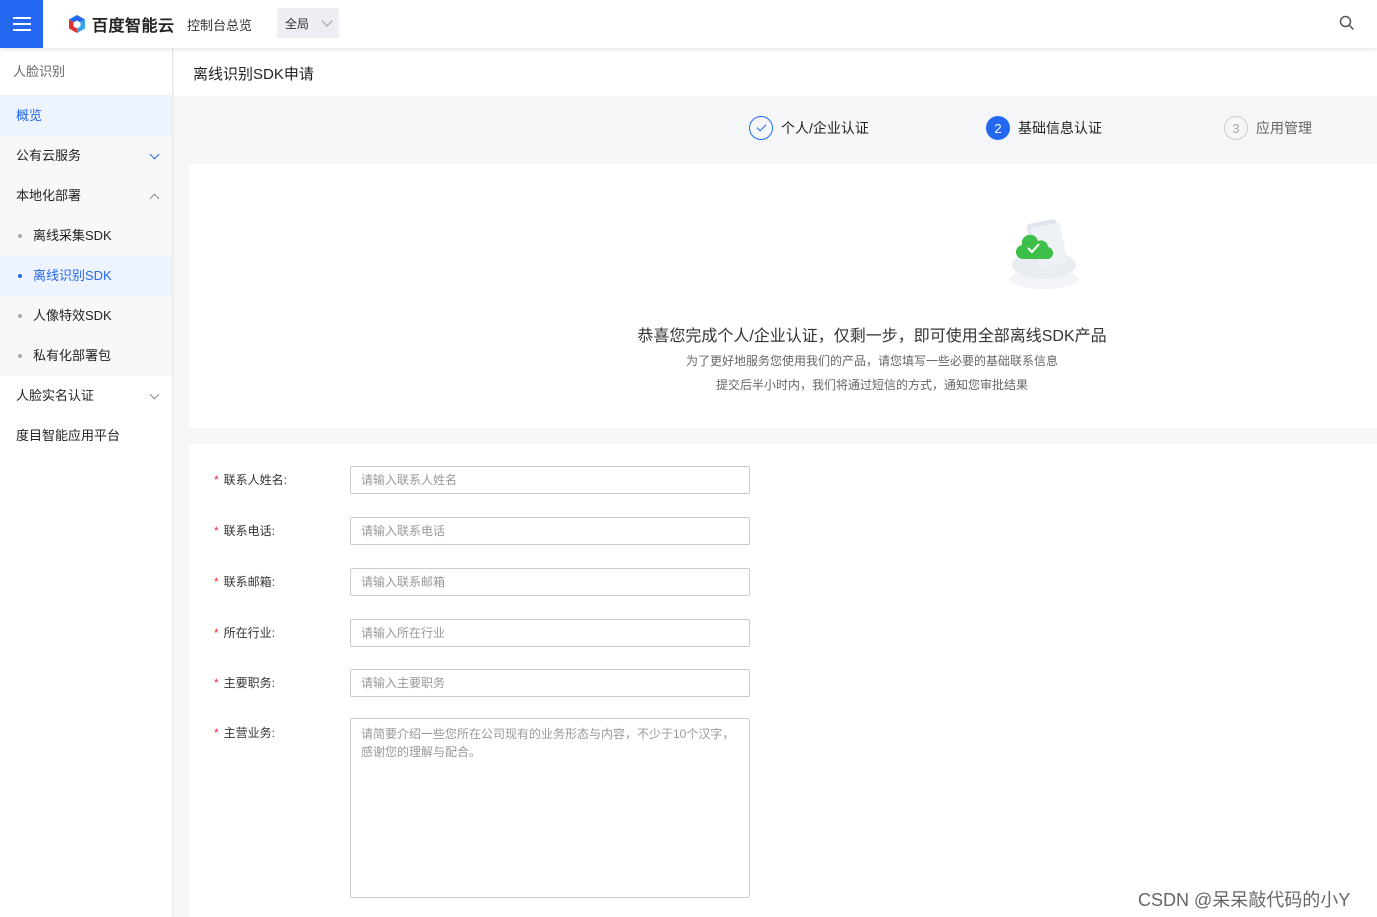 This screenshot has height=917, width=1377. I want to click on form-label: * 主营业务:, so click(244, 732).